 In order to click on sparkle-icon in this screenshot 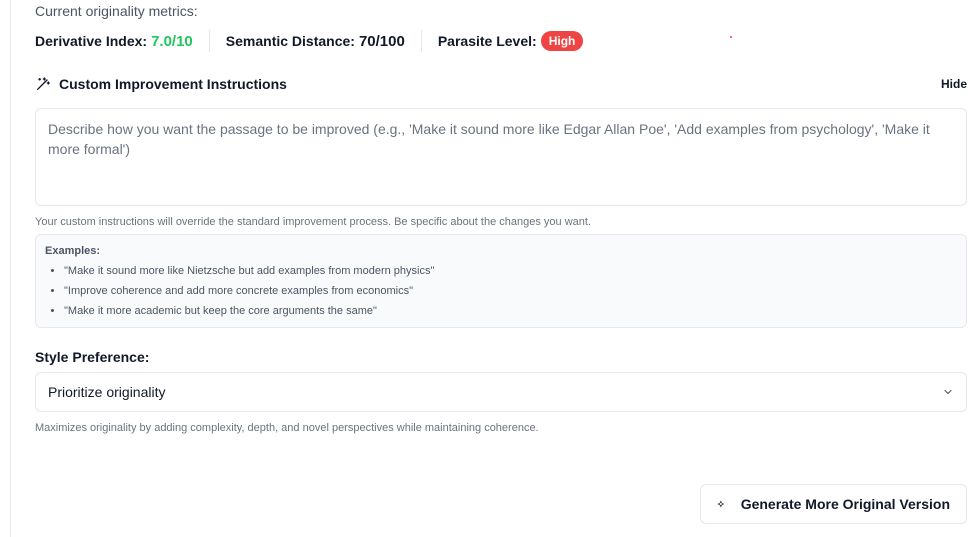, I will do `click(721, 504)`.